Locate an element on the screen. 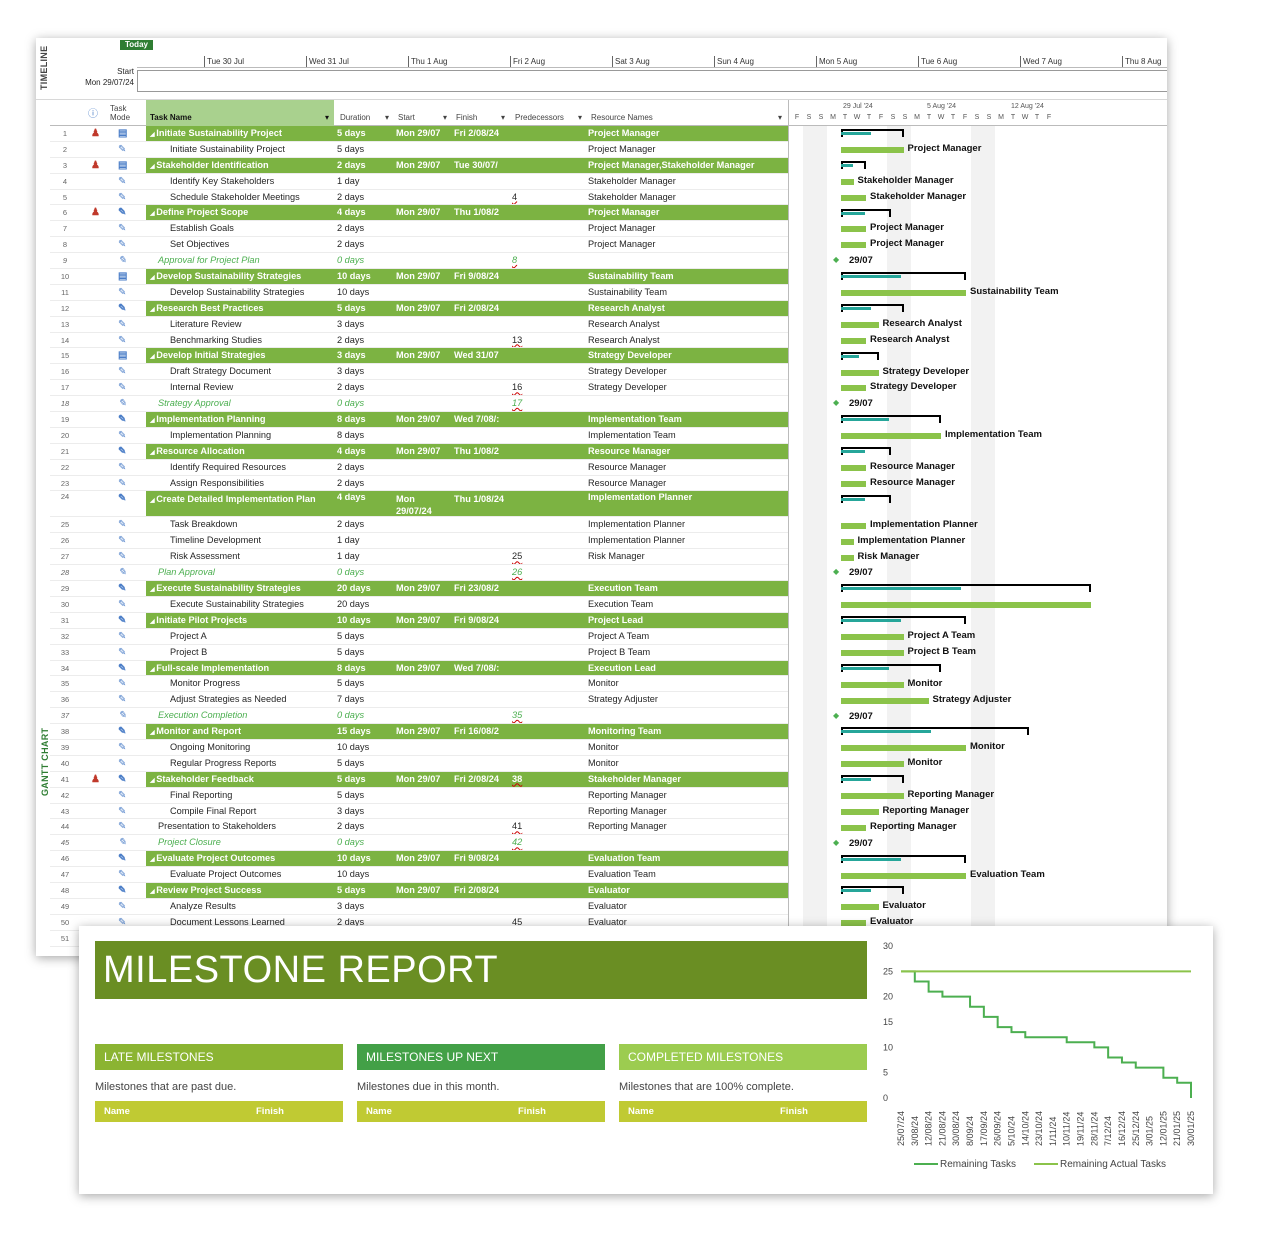  col-start: Start is located at coordinates (406, 117).